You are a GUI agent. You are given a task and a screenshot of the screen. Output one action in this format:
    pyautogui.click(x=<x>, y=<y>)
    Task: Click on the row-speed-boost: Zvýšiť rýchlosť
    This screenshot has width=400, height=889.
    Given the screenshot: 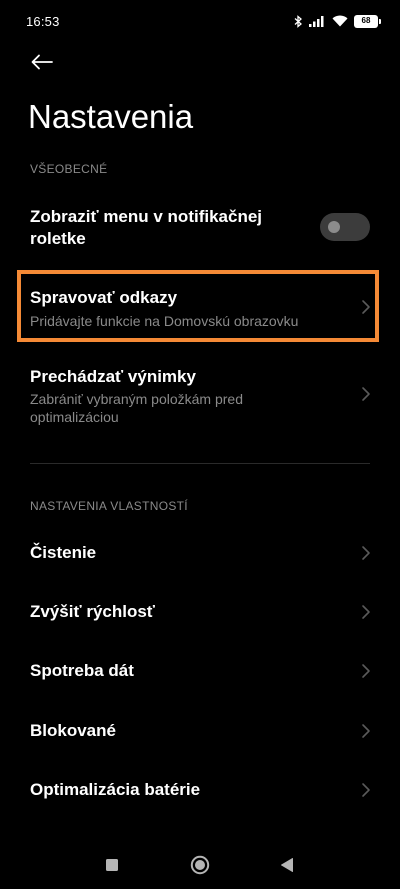 What is the action you would take?
    pyautogui.click(x=200, y=612)
    